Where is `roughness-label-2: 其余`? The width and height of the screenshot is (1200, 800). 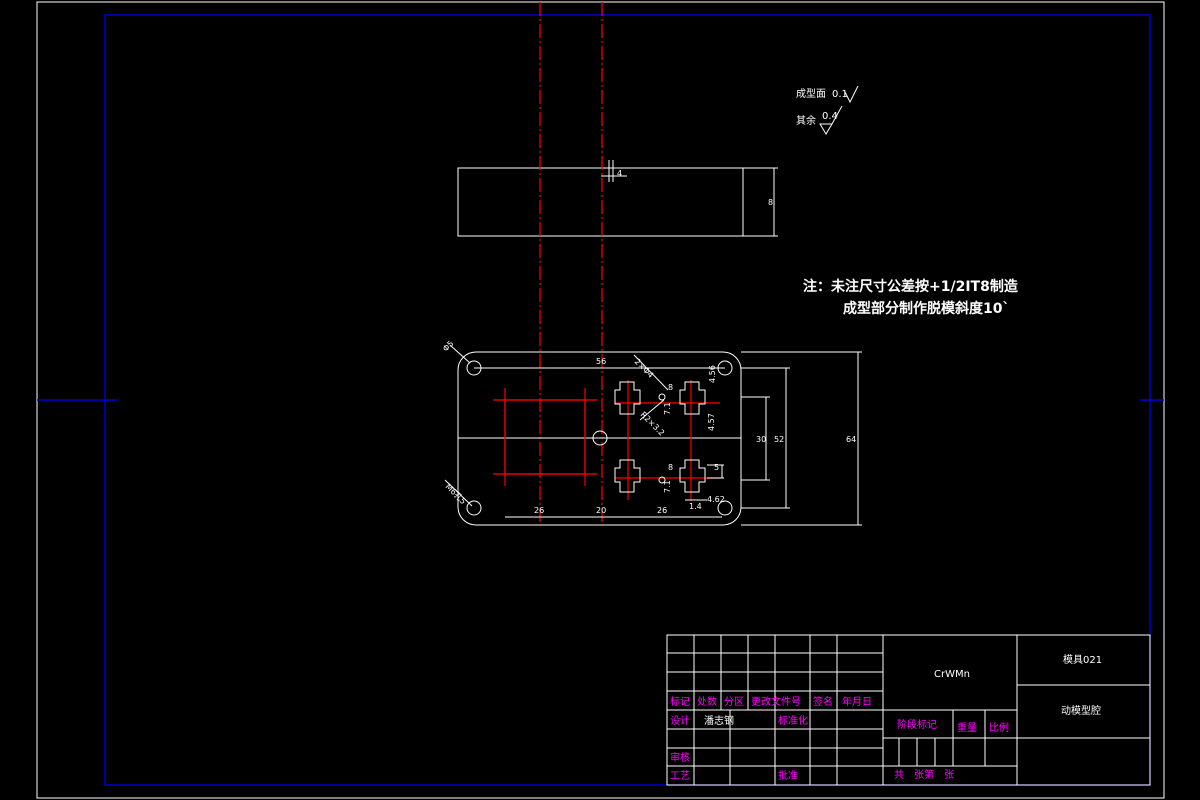
roughness-label-2: 其余 is located at coordinates (806, 120).